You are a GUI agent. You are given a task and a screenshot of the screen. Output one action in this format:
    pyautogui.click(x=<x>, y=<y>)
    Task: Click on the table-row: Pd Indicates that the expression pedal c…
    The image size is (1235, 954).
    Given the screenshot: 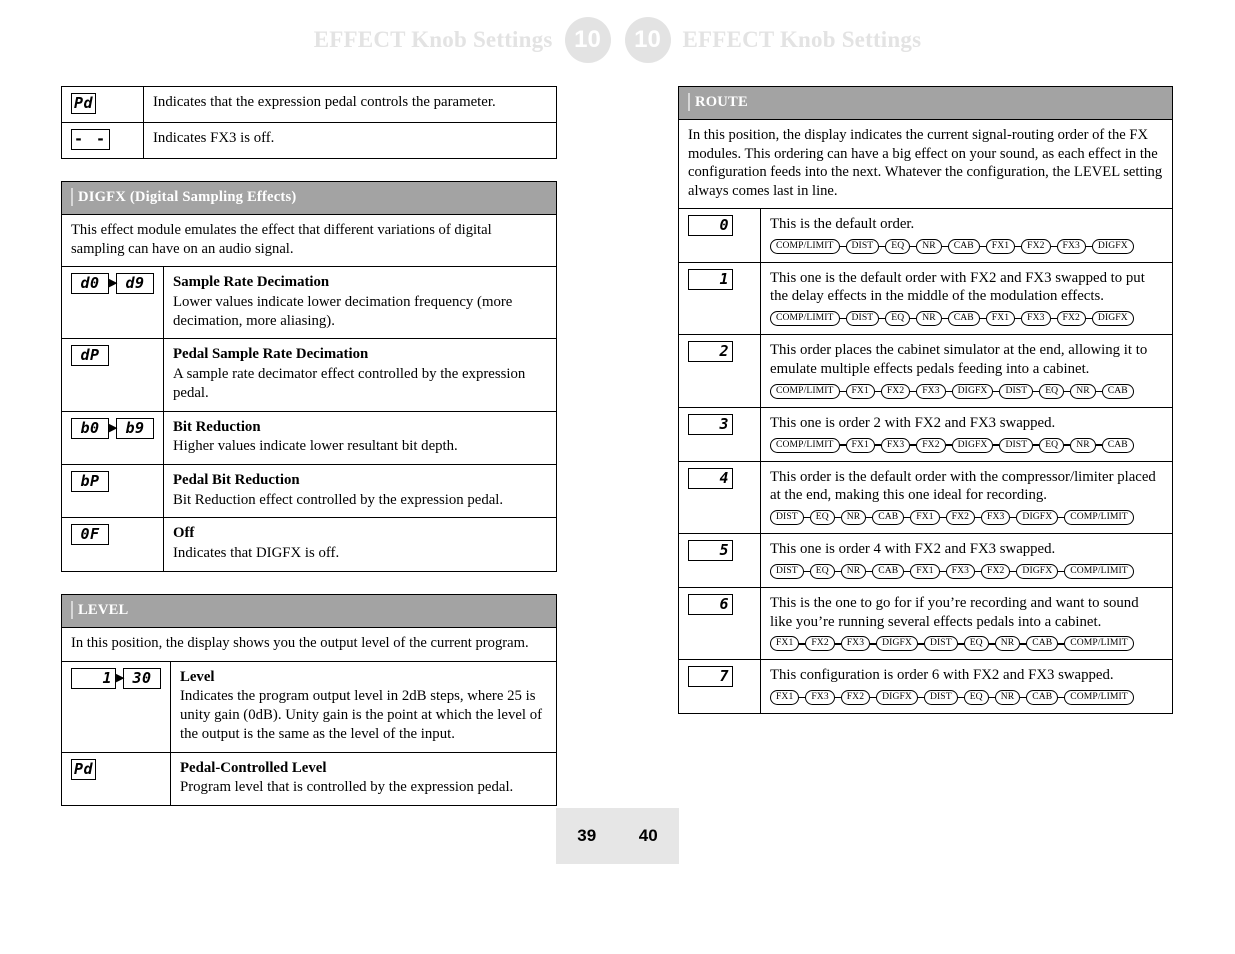 What is the action you would take?
    pyautogui.click(x=309, y=104)
    